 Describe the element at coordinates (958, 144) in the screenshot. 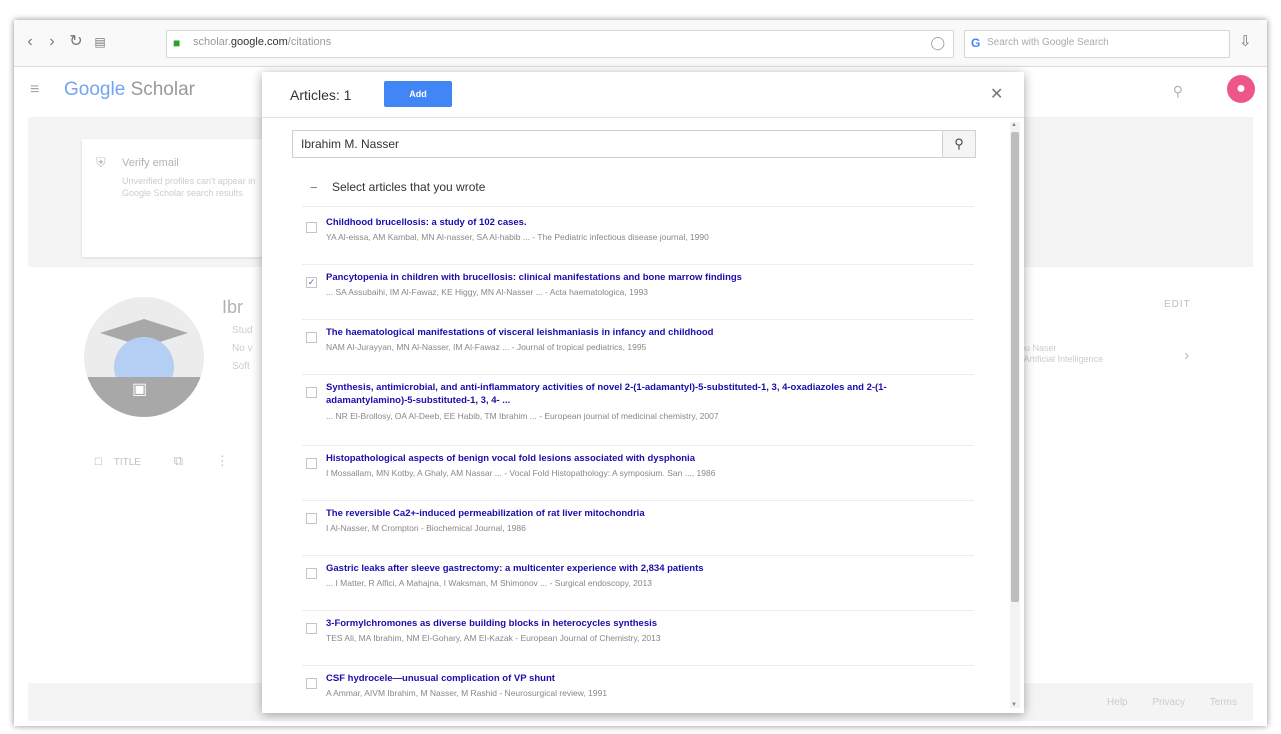

I see `search-icon: ⚲` at that location.